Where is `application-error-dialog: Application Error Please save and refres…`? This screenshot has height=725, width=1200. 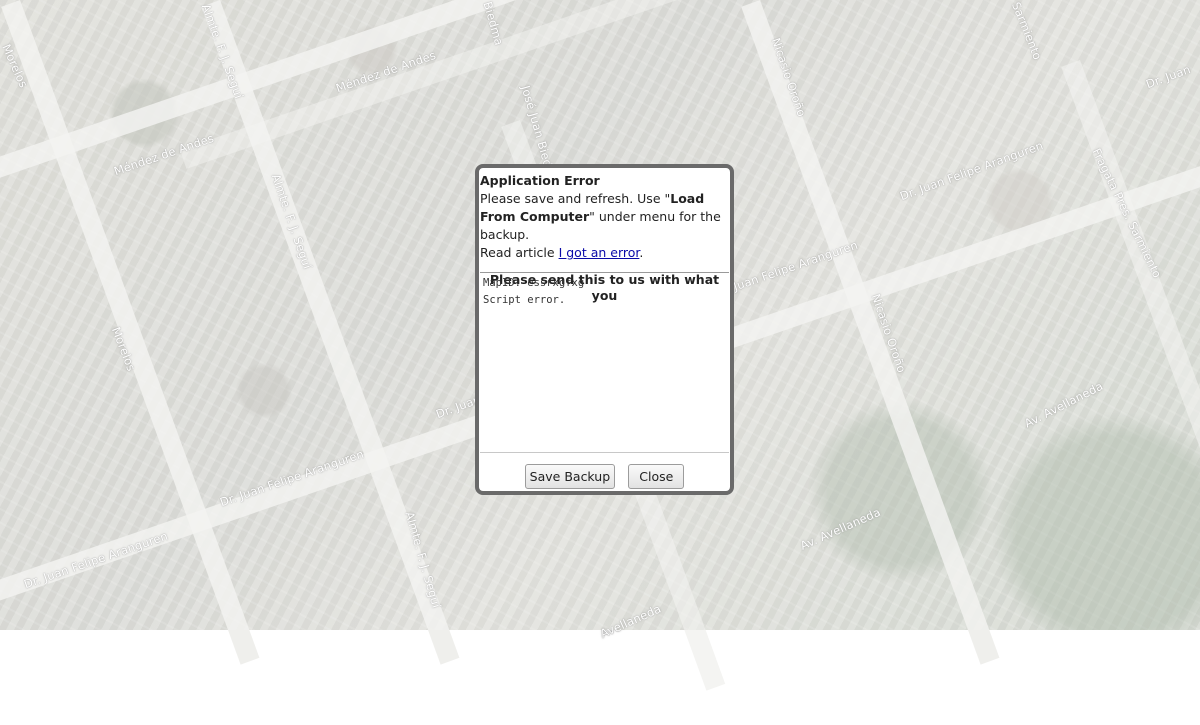
application-error-dialog: Application Error Please save and refres… is located at coordinates (604, 329).